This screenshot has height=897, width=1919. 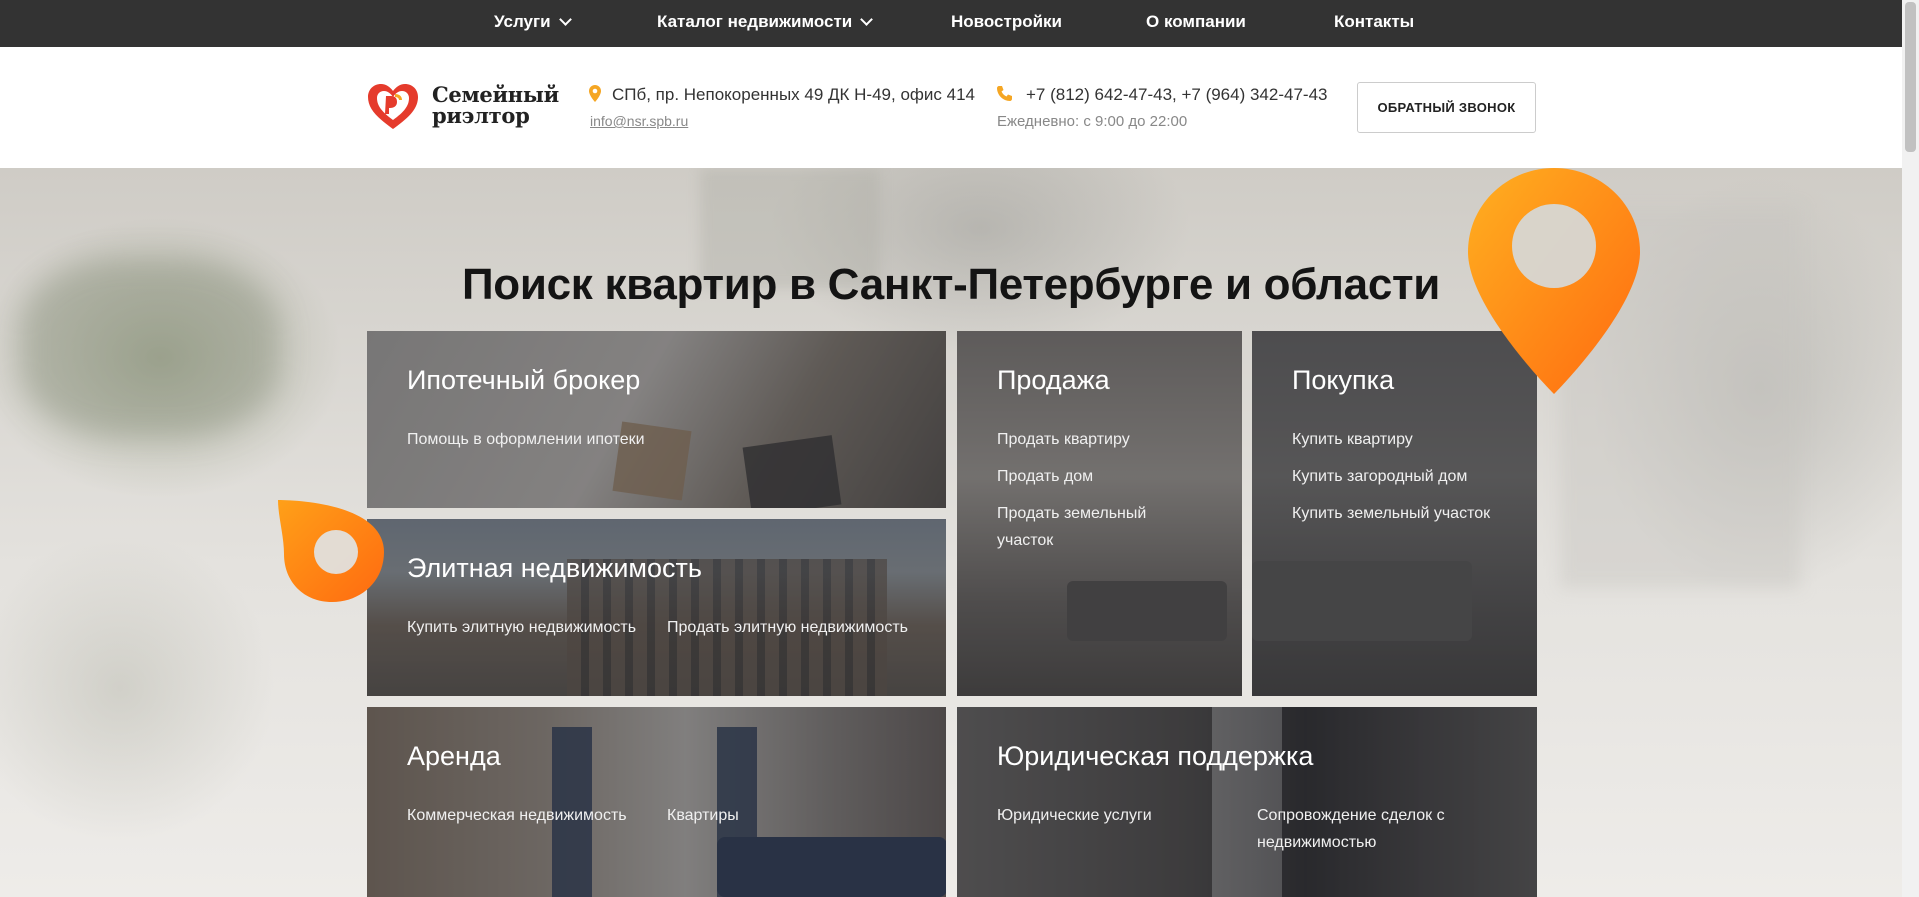 What do you see at coordinates (521, 627) in the screenshot?
I see `card-link: Купить элитную недвижимость` at bounding box center [521, 627].